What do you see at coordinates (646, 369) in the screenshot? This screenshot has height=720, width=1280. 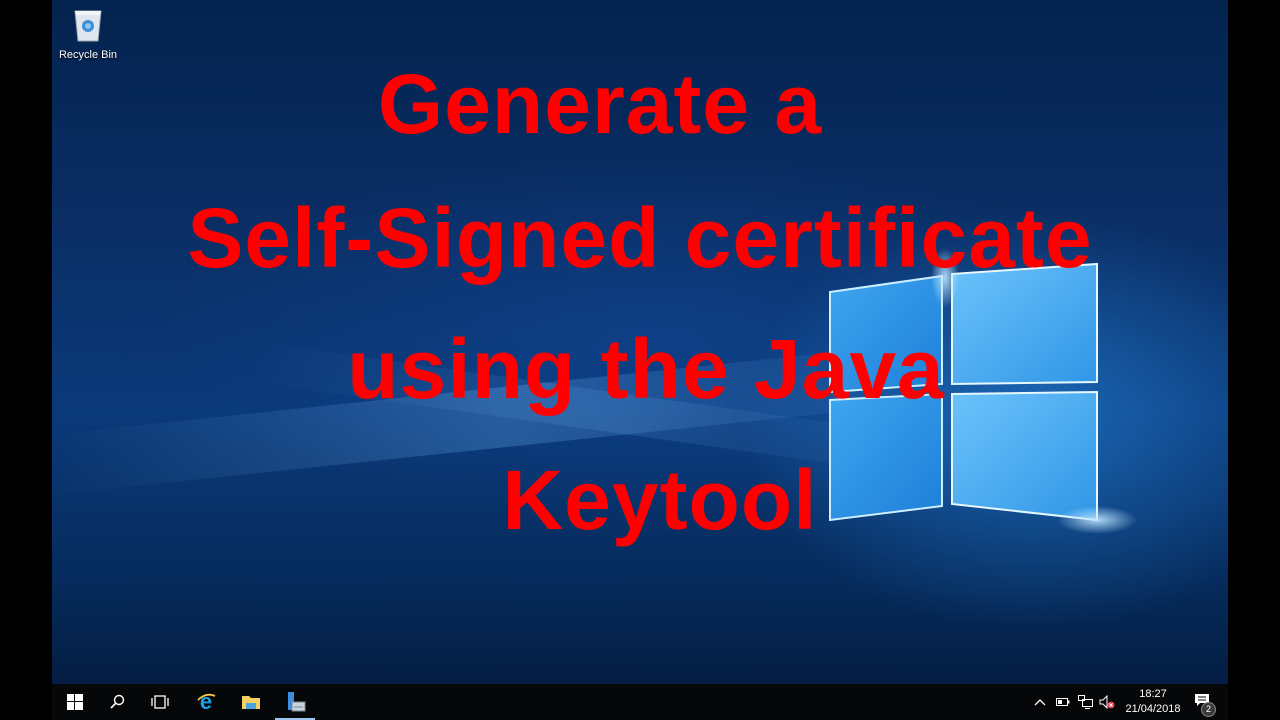 I see `overlay-title-line-3: using the Java` at bounding box center [646, 369].